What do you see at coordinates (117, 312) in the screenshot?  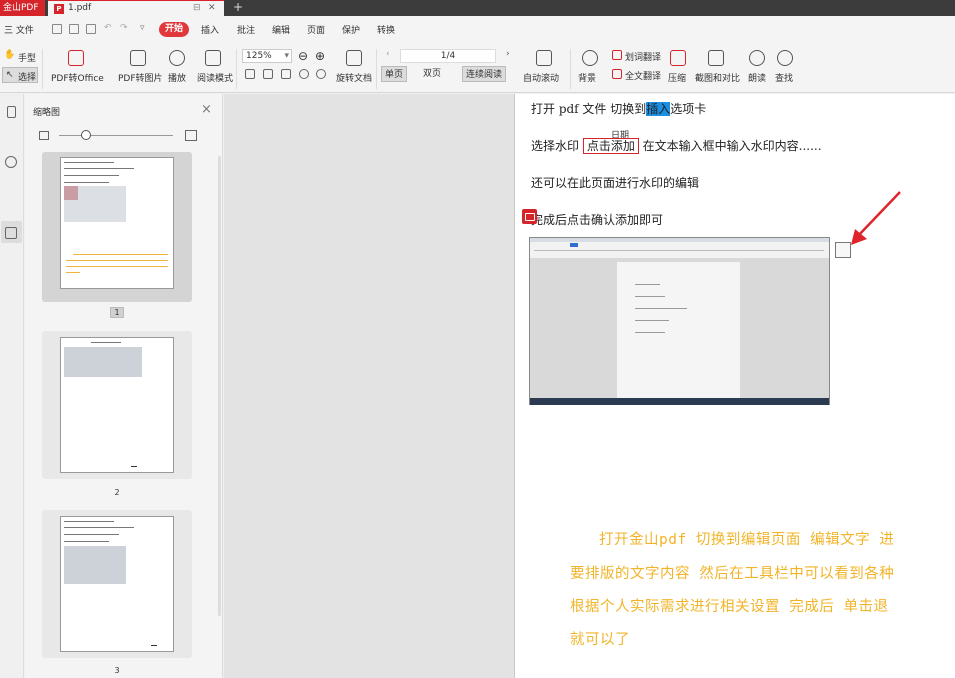 I see `thumbnail-page-number: 1` at bounding box center [117, 312].